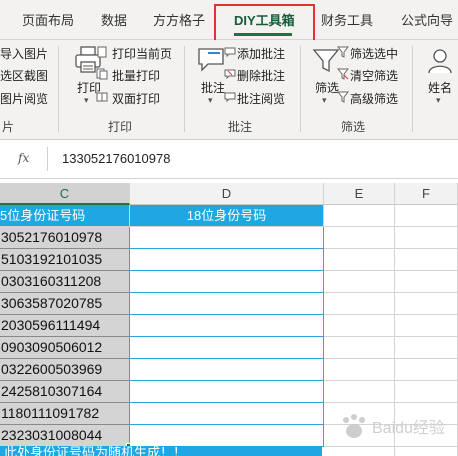  What do you see at coordinates (47, 159) in the screenshot?
I see `formula-bar-separator` at bounding box center [47, 159].